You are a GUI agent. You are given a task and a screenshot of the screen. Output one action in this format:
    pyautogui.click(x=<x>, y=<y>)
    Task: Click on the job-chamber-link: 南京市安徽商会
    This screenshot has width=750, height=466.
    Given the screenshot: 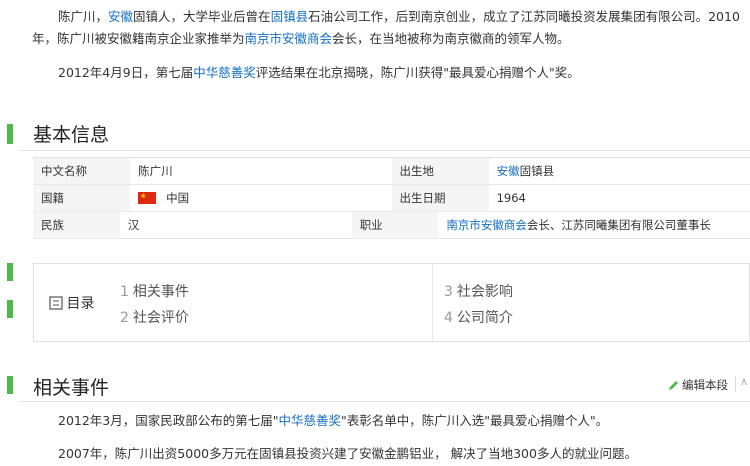 What is the action you would take?
    pyautogui.click(x=486, y=225)
    